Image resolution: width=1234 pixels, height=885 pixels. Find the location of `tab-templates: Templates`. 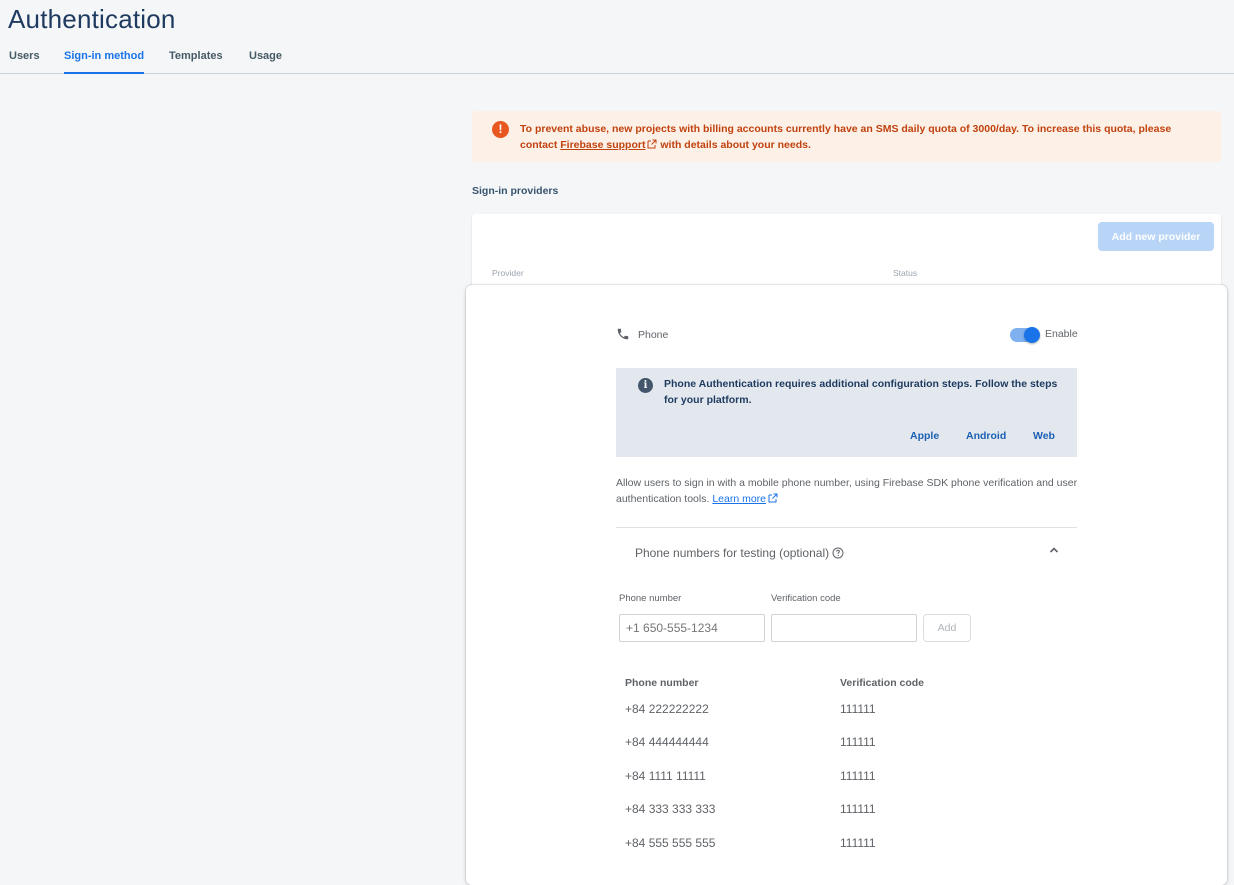

tab-templates: Templates is located at coordinates (196, 62).